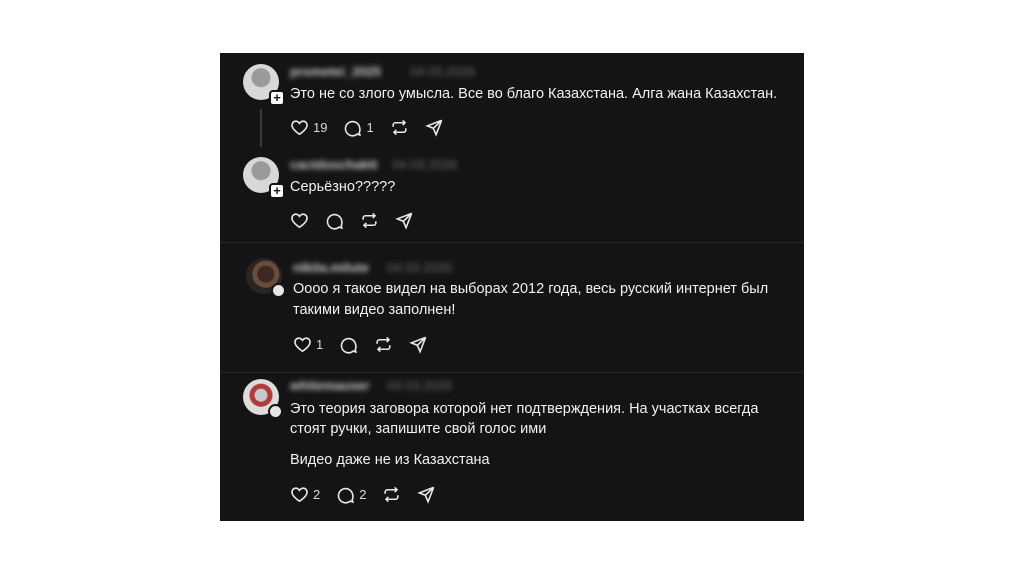 The height and width of the screenshot is (576, 1024). Describe the element at coordinates (335, 71) in the screenshot. I see `username: prometei_2025` at that location.